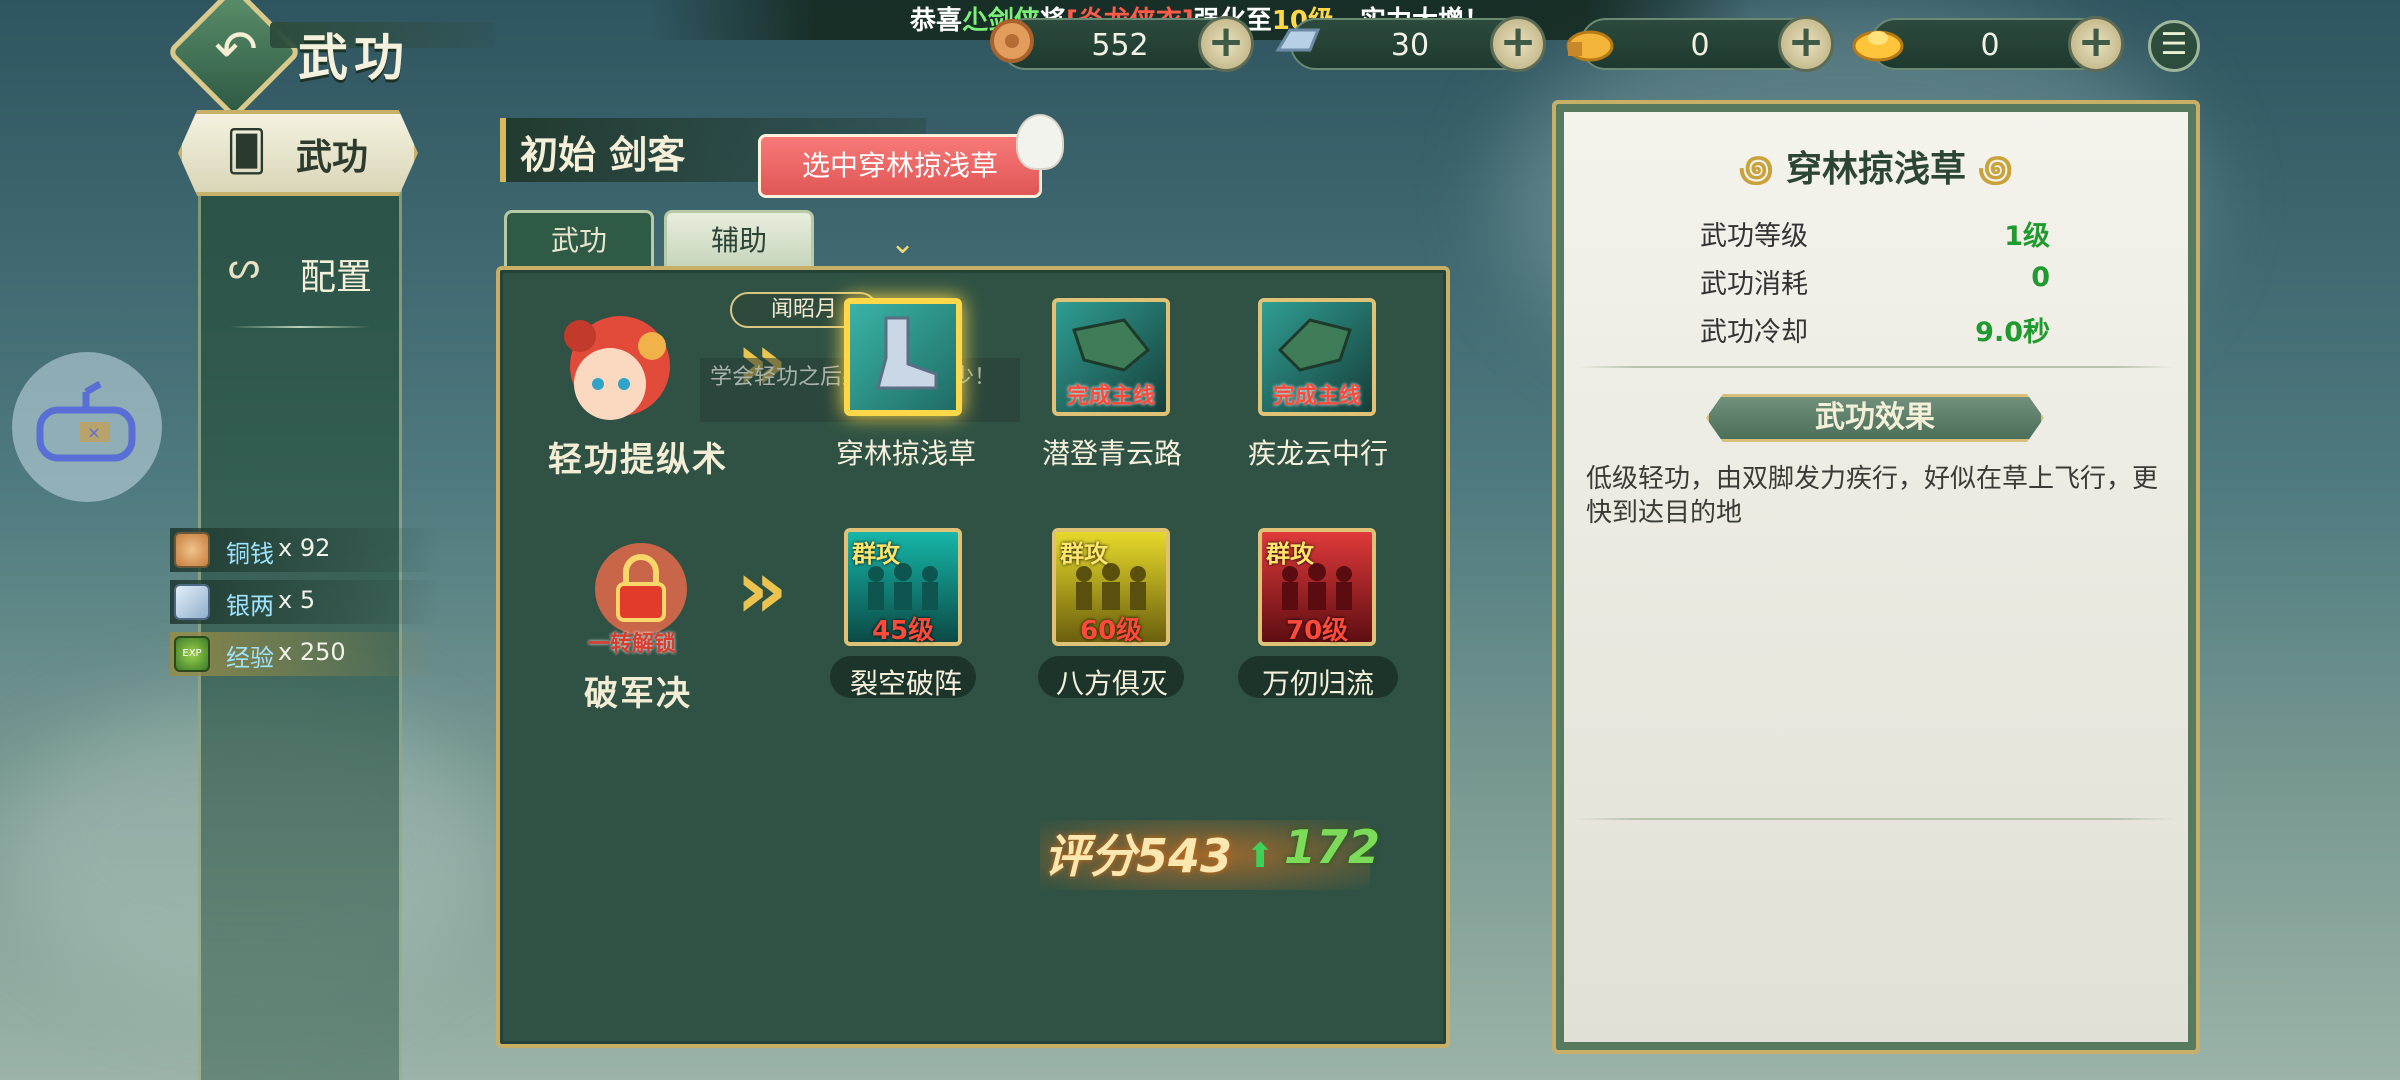 This screenshot has height=1080, width=2400. I want to click on skill-name: 八方俱灭, so click(1111, 683).